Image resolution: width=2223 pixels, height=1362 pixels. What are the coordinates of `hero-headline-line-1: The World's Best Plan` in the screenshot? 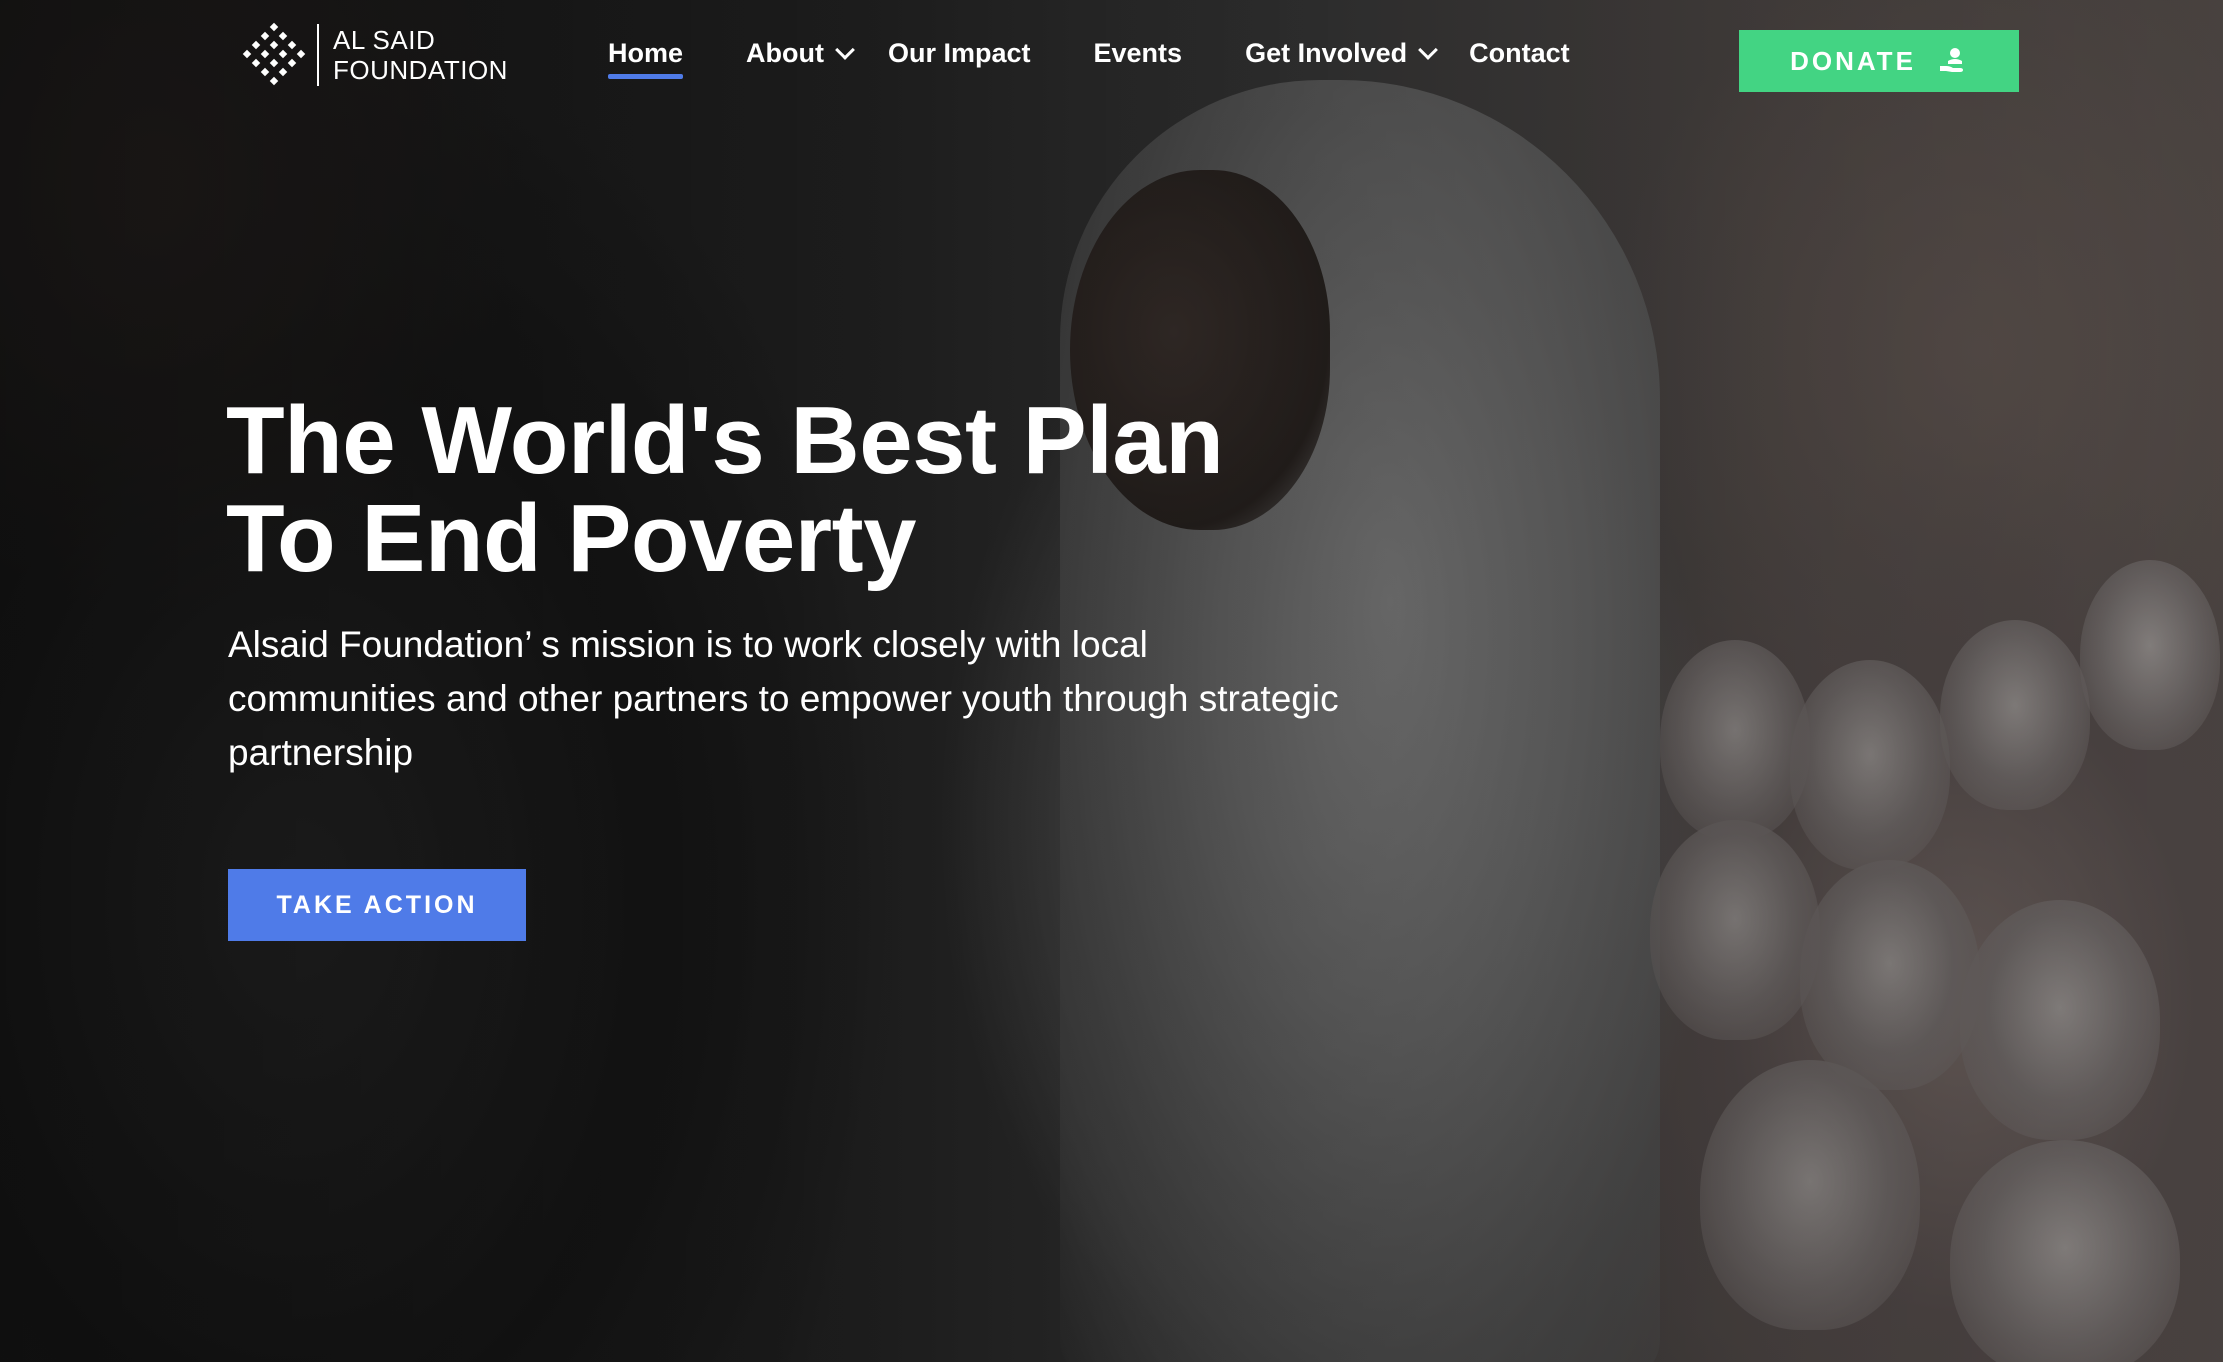 It's located at (725, 440).